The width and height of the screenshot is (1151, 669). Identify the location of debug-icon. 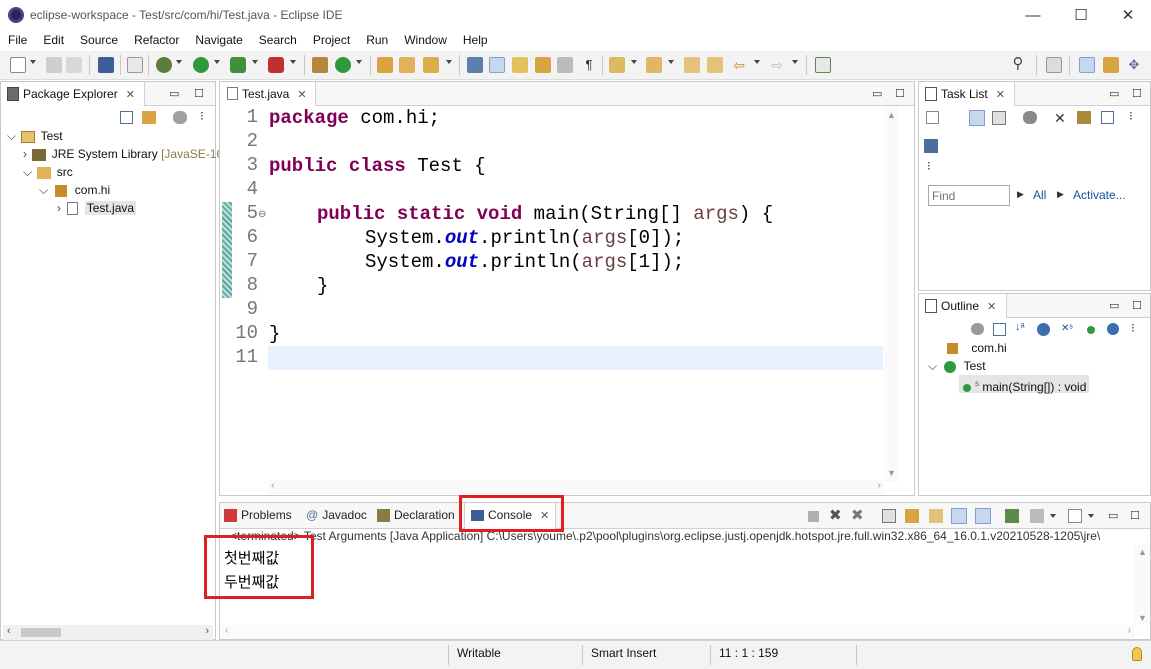
(164, 65).